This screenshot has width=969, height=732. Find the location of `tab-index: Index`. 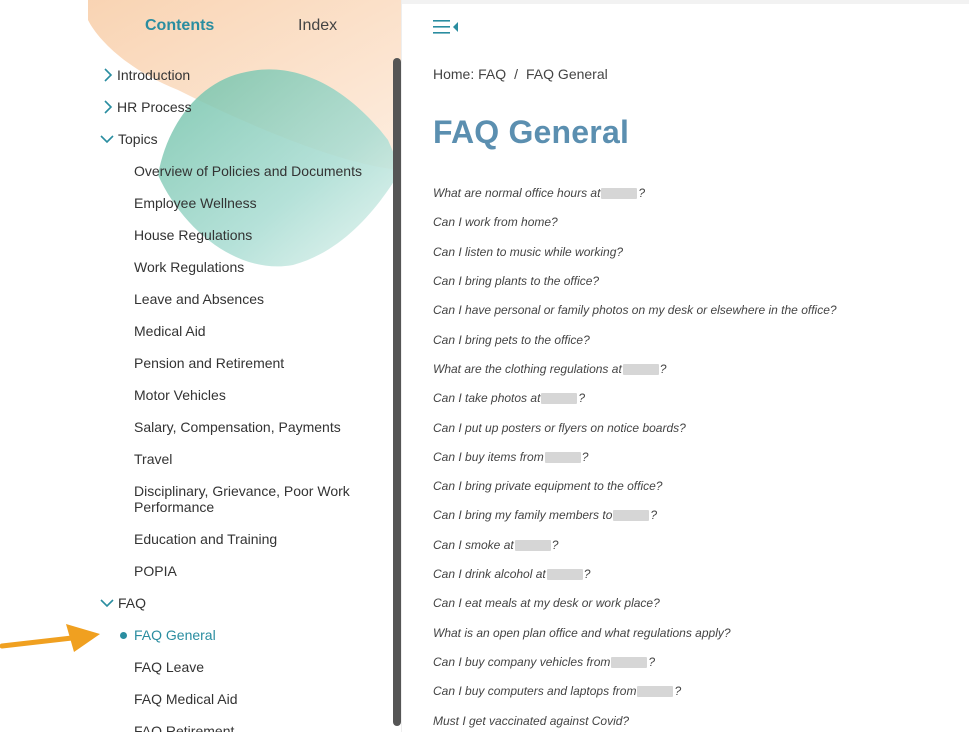

tab-index: Index is located at coordinates (317, 26).